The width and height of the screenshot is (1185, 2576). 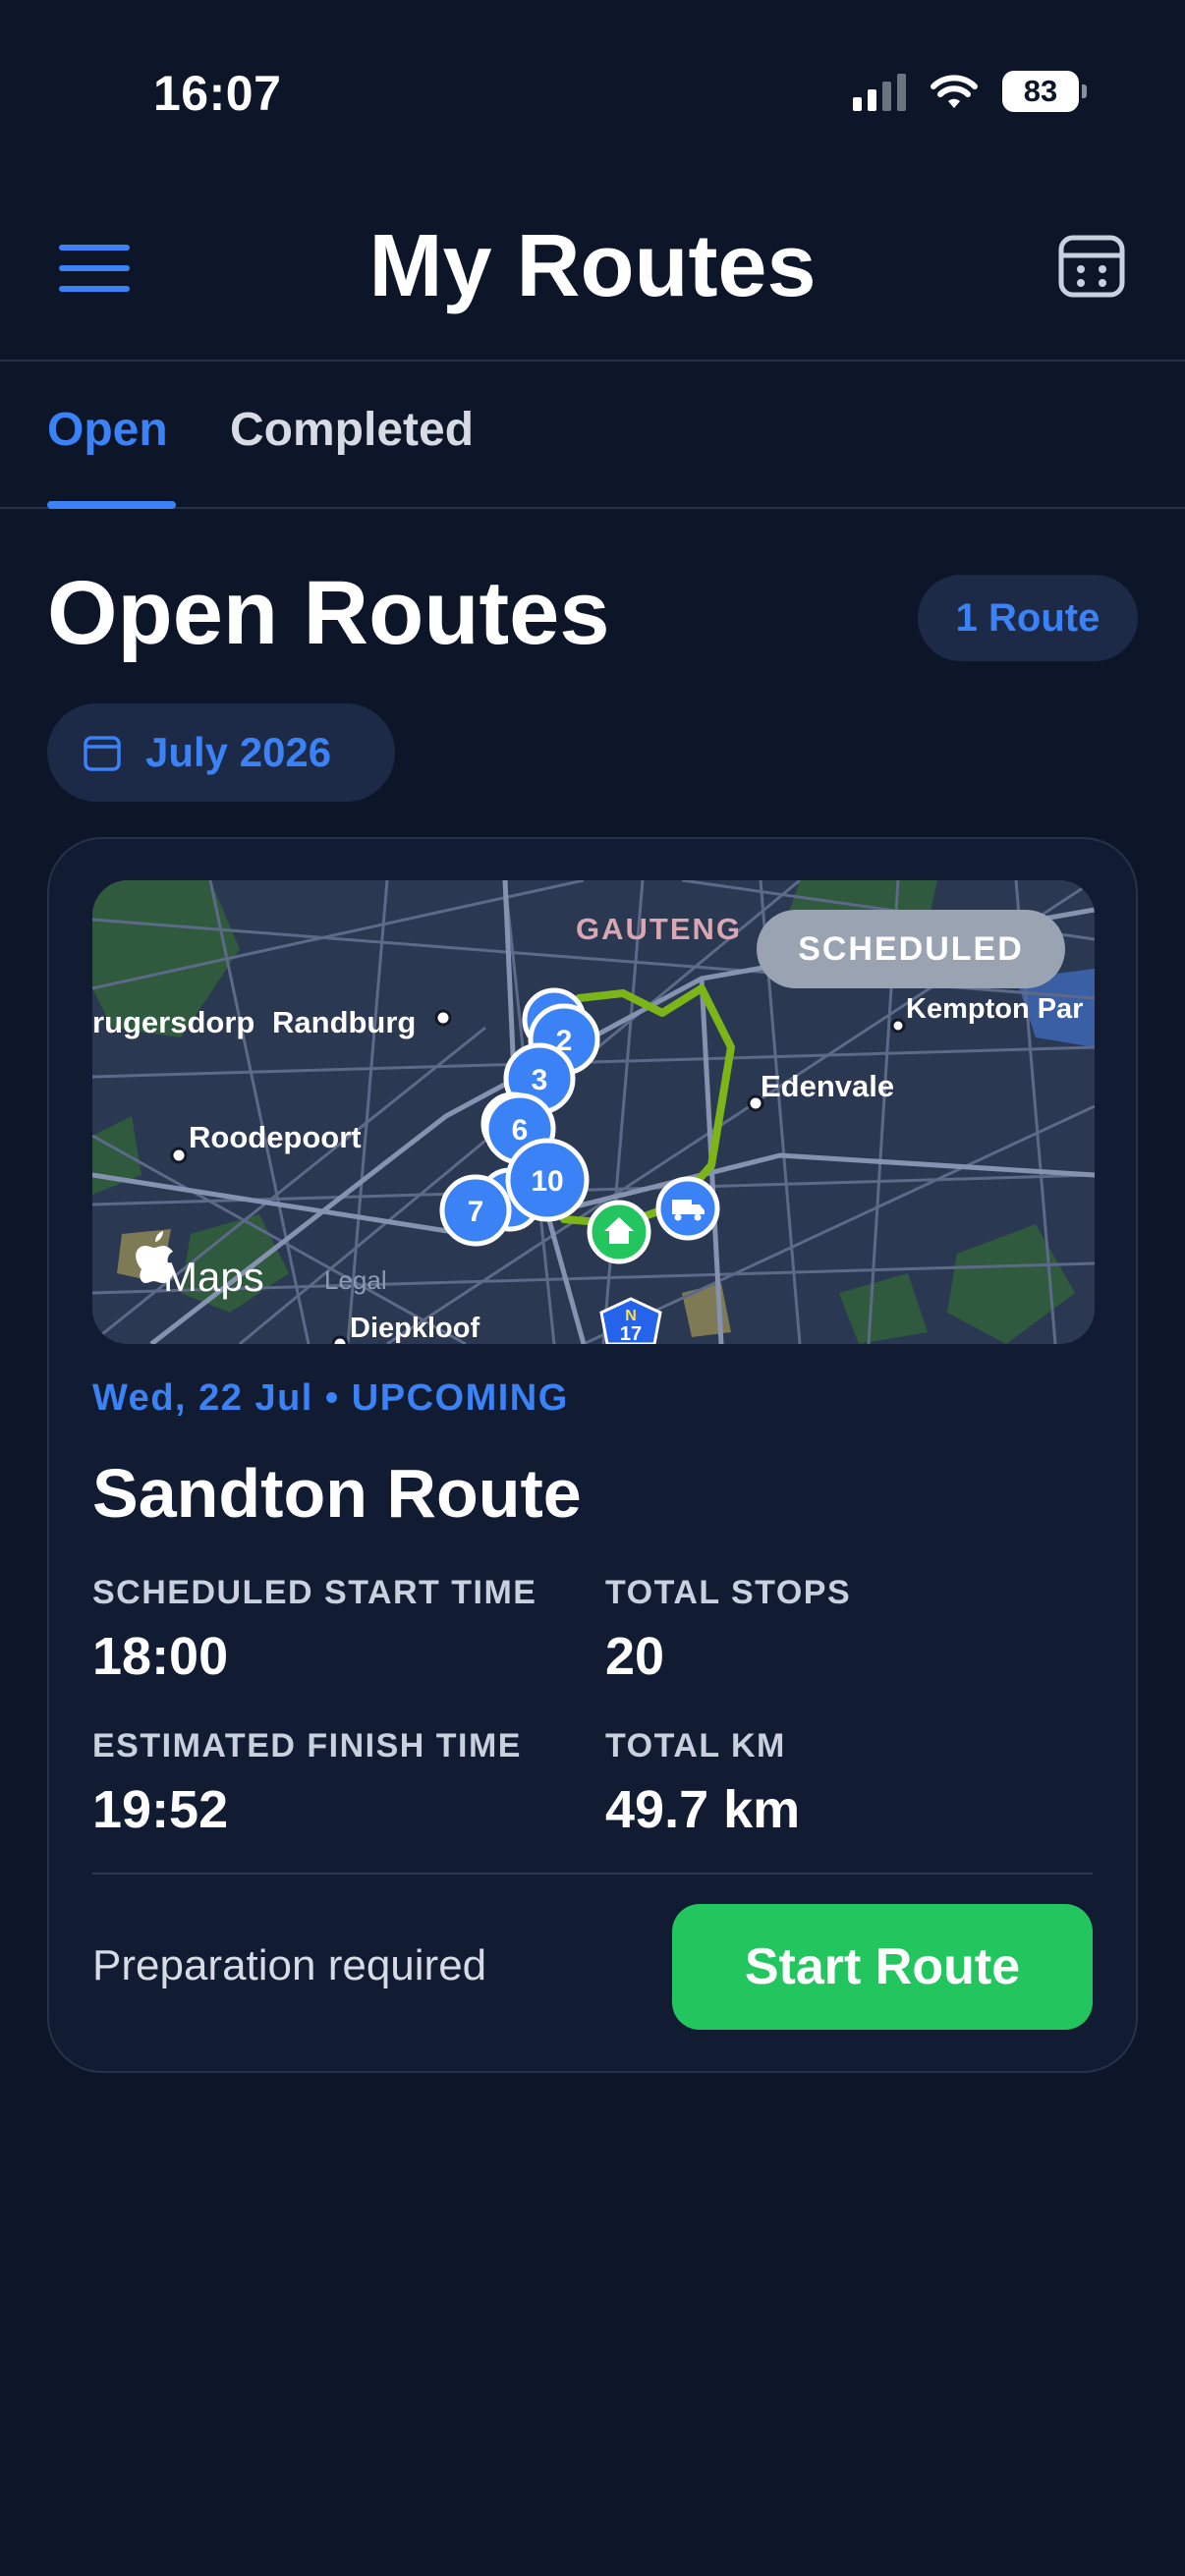 What do you see at coordinates (635, 1656) in the screenshot?
I see `stat-value: 20` at bounding box center [635, 1656].